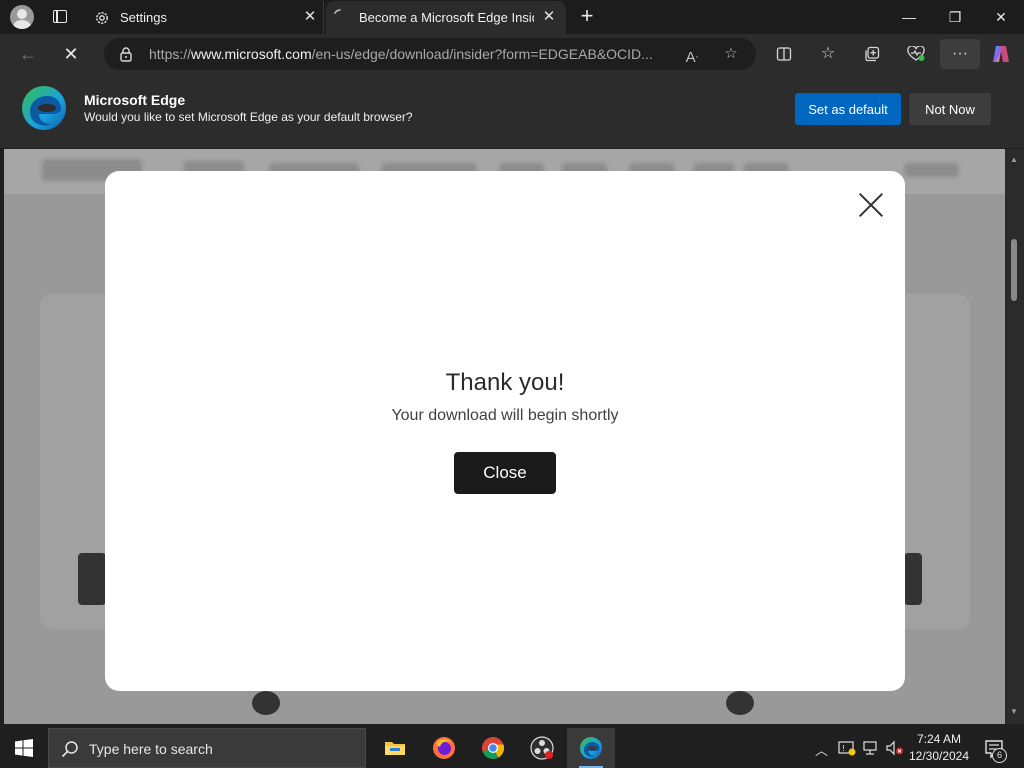 The image size is (1024, 768). What do you see at coordinates (102, 18) in the screenshot?
I see `gear-icon` at bounding box center [102, 18].